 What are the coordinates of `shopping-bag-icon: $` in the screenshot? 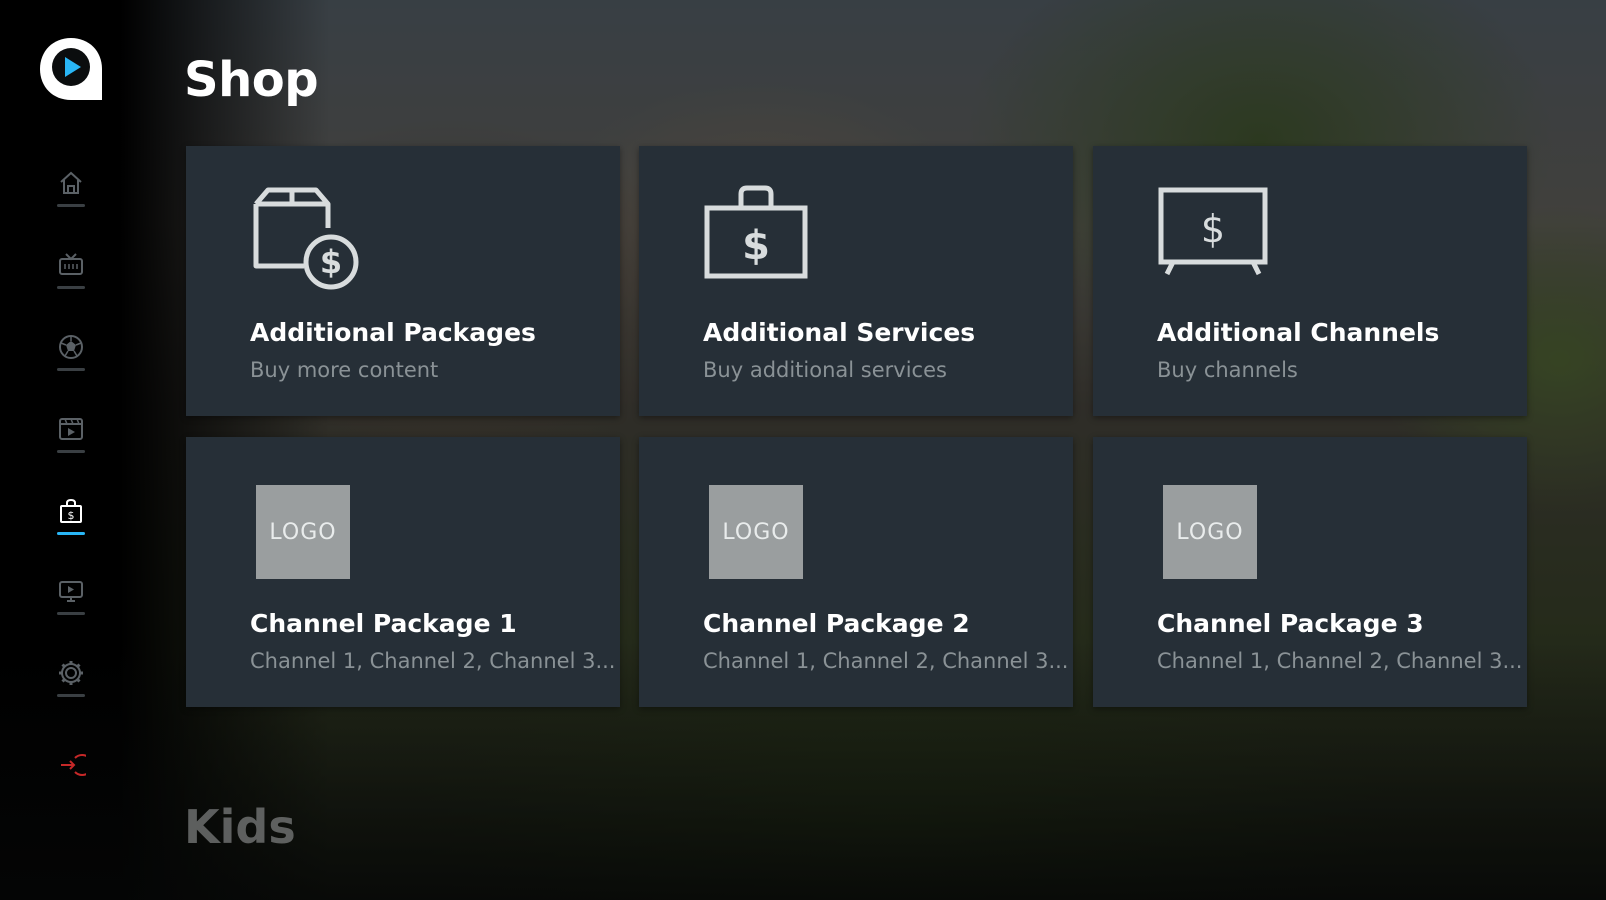 It's located at (71, 510).